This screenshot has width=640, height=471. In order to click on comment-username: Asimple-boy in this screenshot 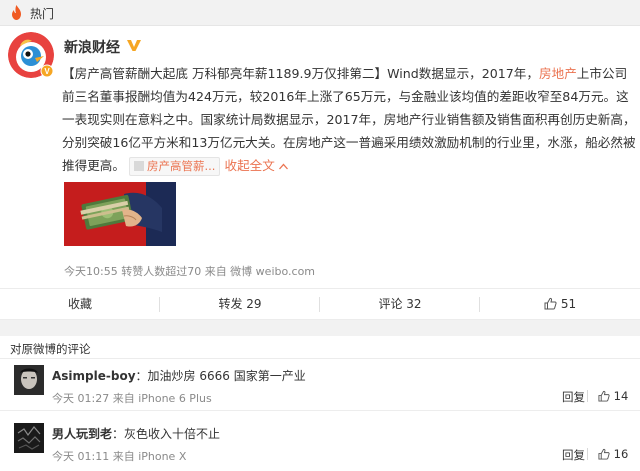, I will do `click(94, 376)`.